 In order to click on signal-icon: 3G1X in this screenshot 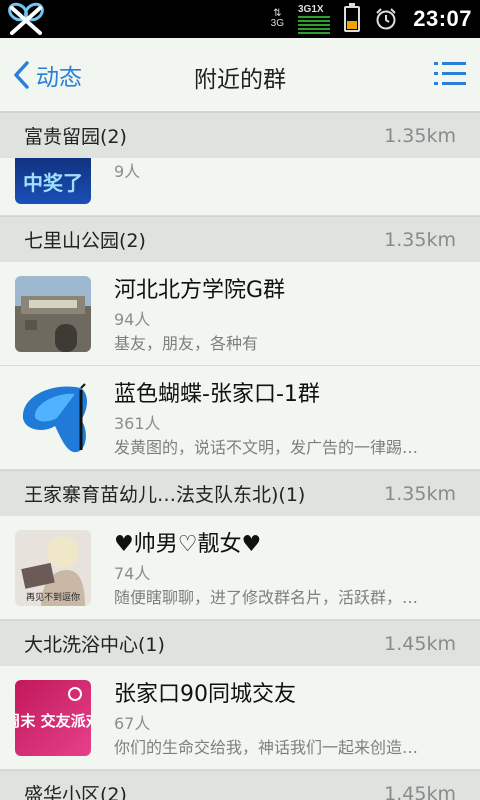, I will do `click(314, 19)`.